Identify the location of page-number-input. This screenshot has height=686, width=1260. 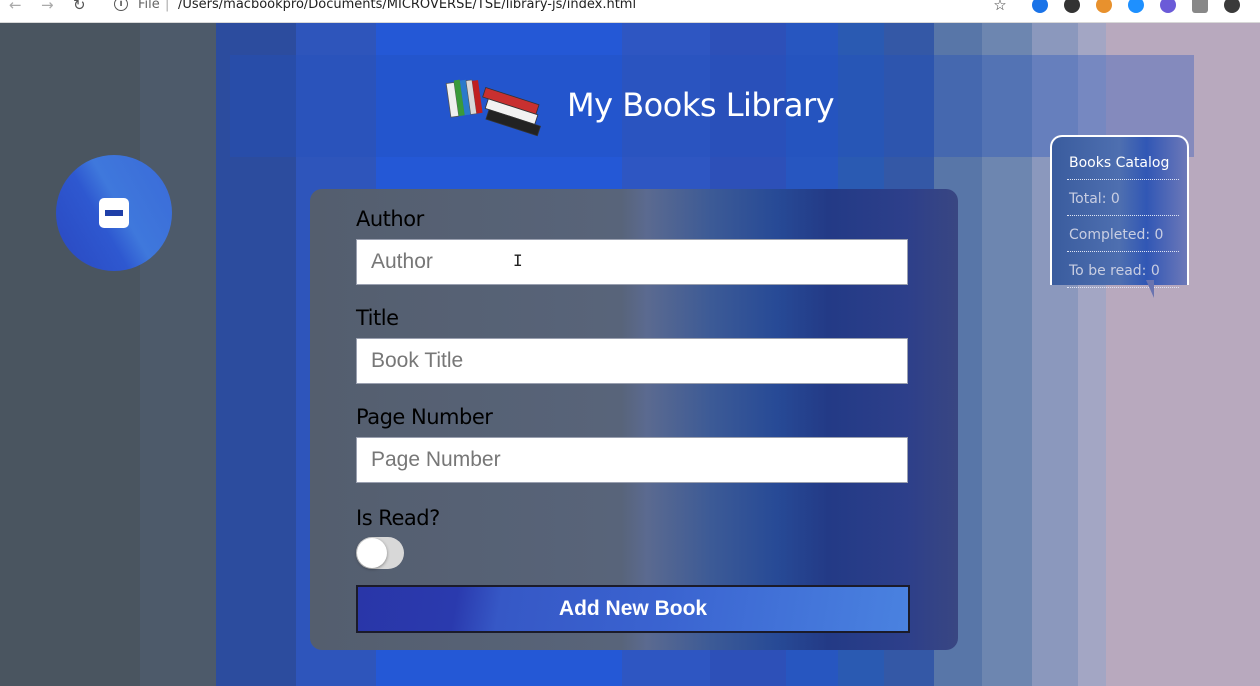
(632, 460).